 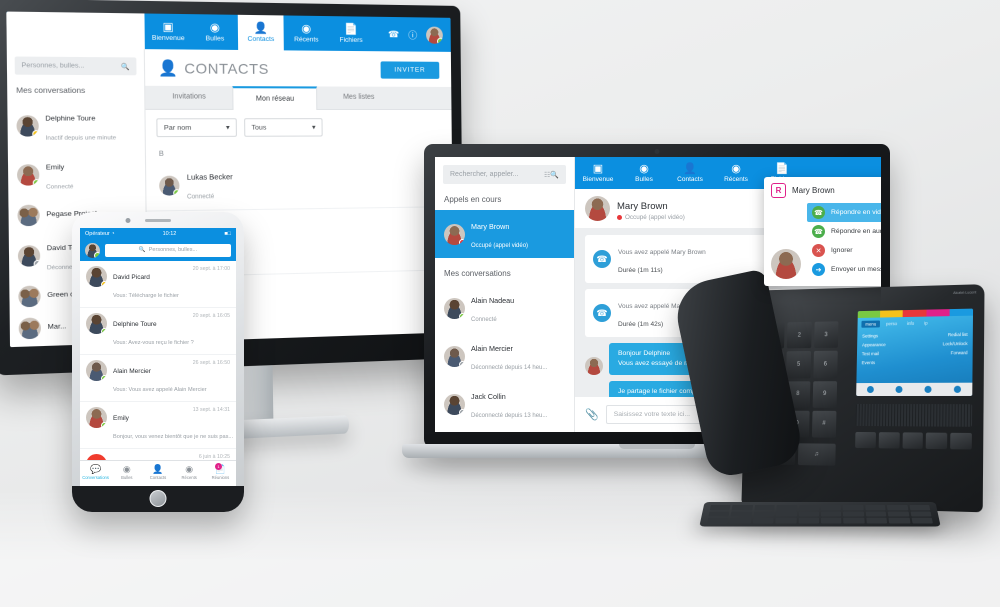 I want to click on invite-button: INVITER, so click(x=410, y=69).